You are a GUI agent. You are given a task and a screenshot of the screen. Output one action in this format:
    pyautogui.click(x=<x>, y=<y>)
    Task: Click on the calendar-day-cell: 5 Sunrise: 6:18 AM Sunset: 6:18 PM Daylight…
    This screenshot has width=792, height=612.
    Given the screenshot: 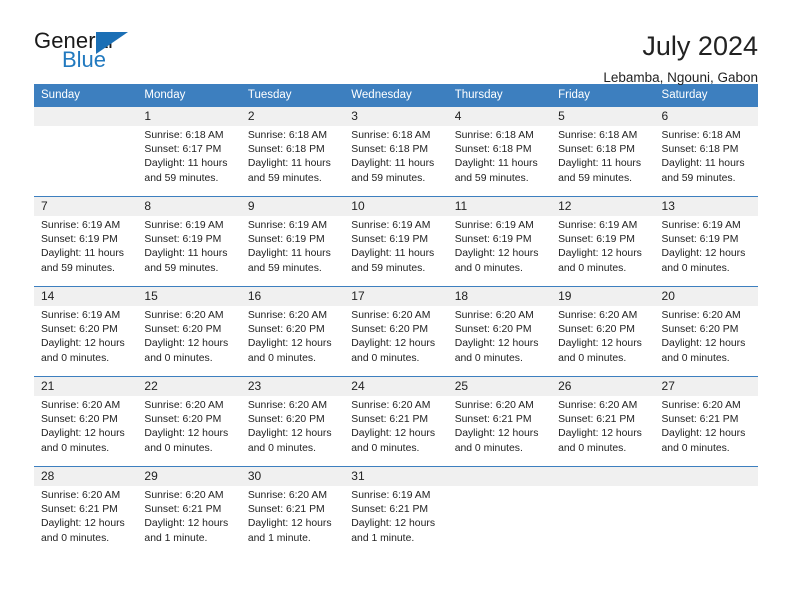 What is the action you would take?
    pyautogui.click(x=603, y=151)
    